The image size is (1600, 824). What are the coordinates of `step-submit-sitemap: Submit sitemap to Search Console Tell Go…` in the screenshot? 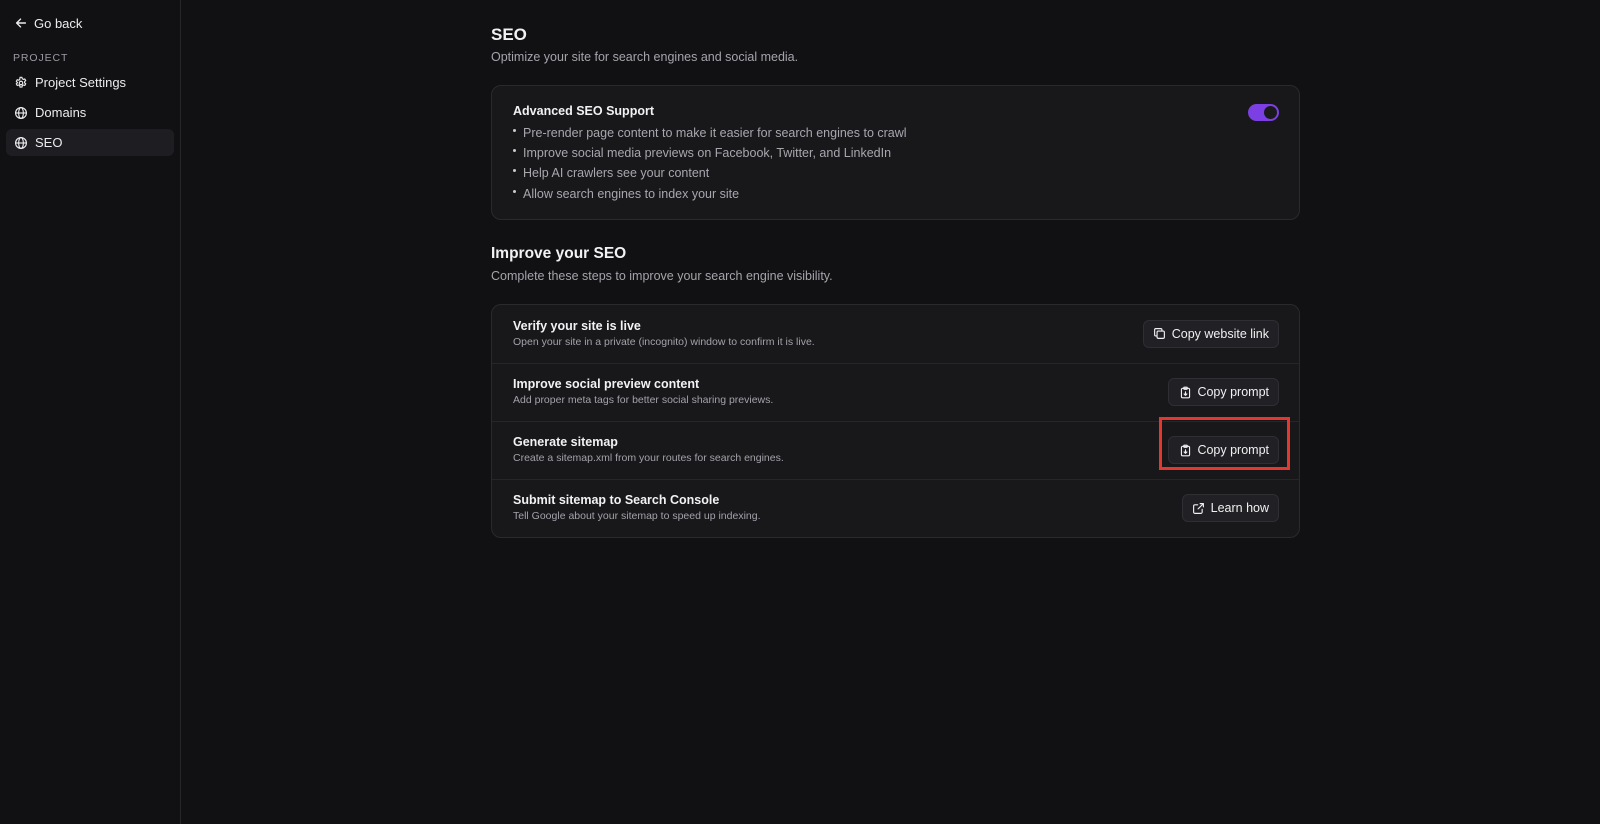 It's located at (895, 507).